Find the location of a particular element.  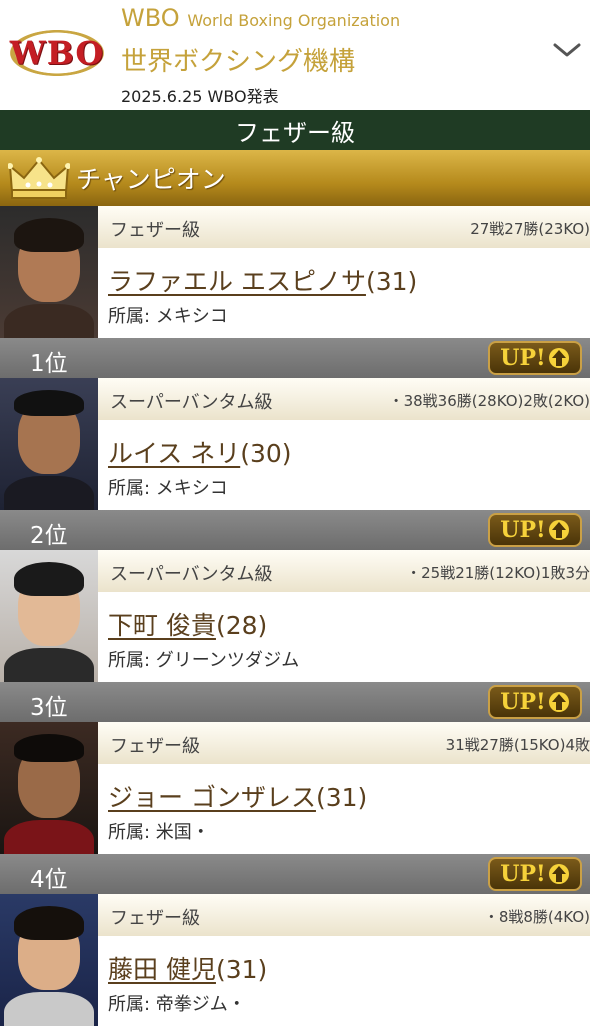

boxer-record: ・8戦8勝(4KO) is located at coordinates (536, 917).